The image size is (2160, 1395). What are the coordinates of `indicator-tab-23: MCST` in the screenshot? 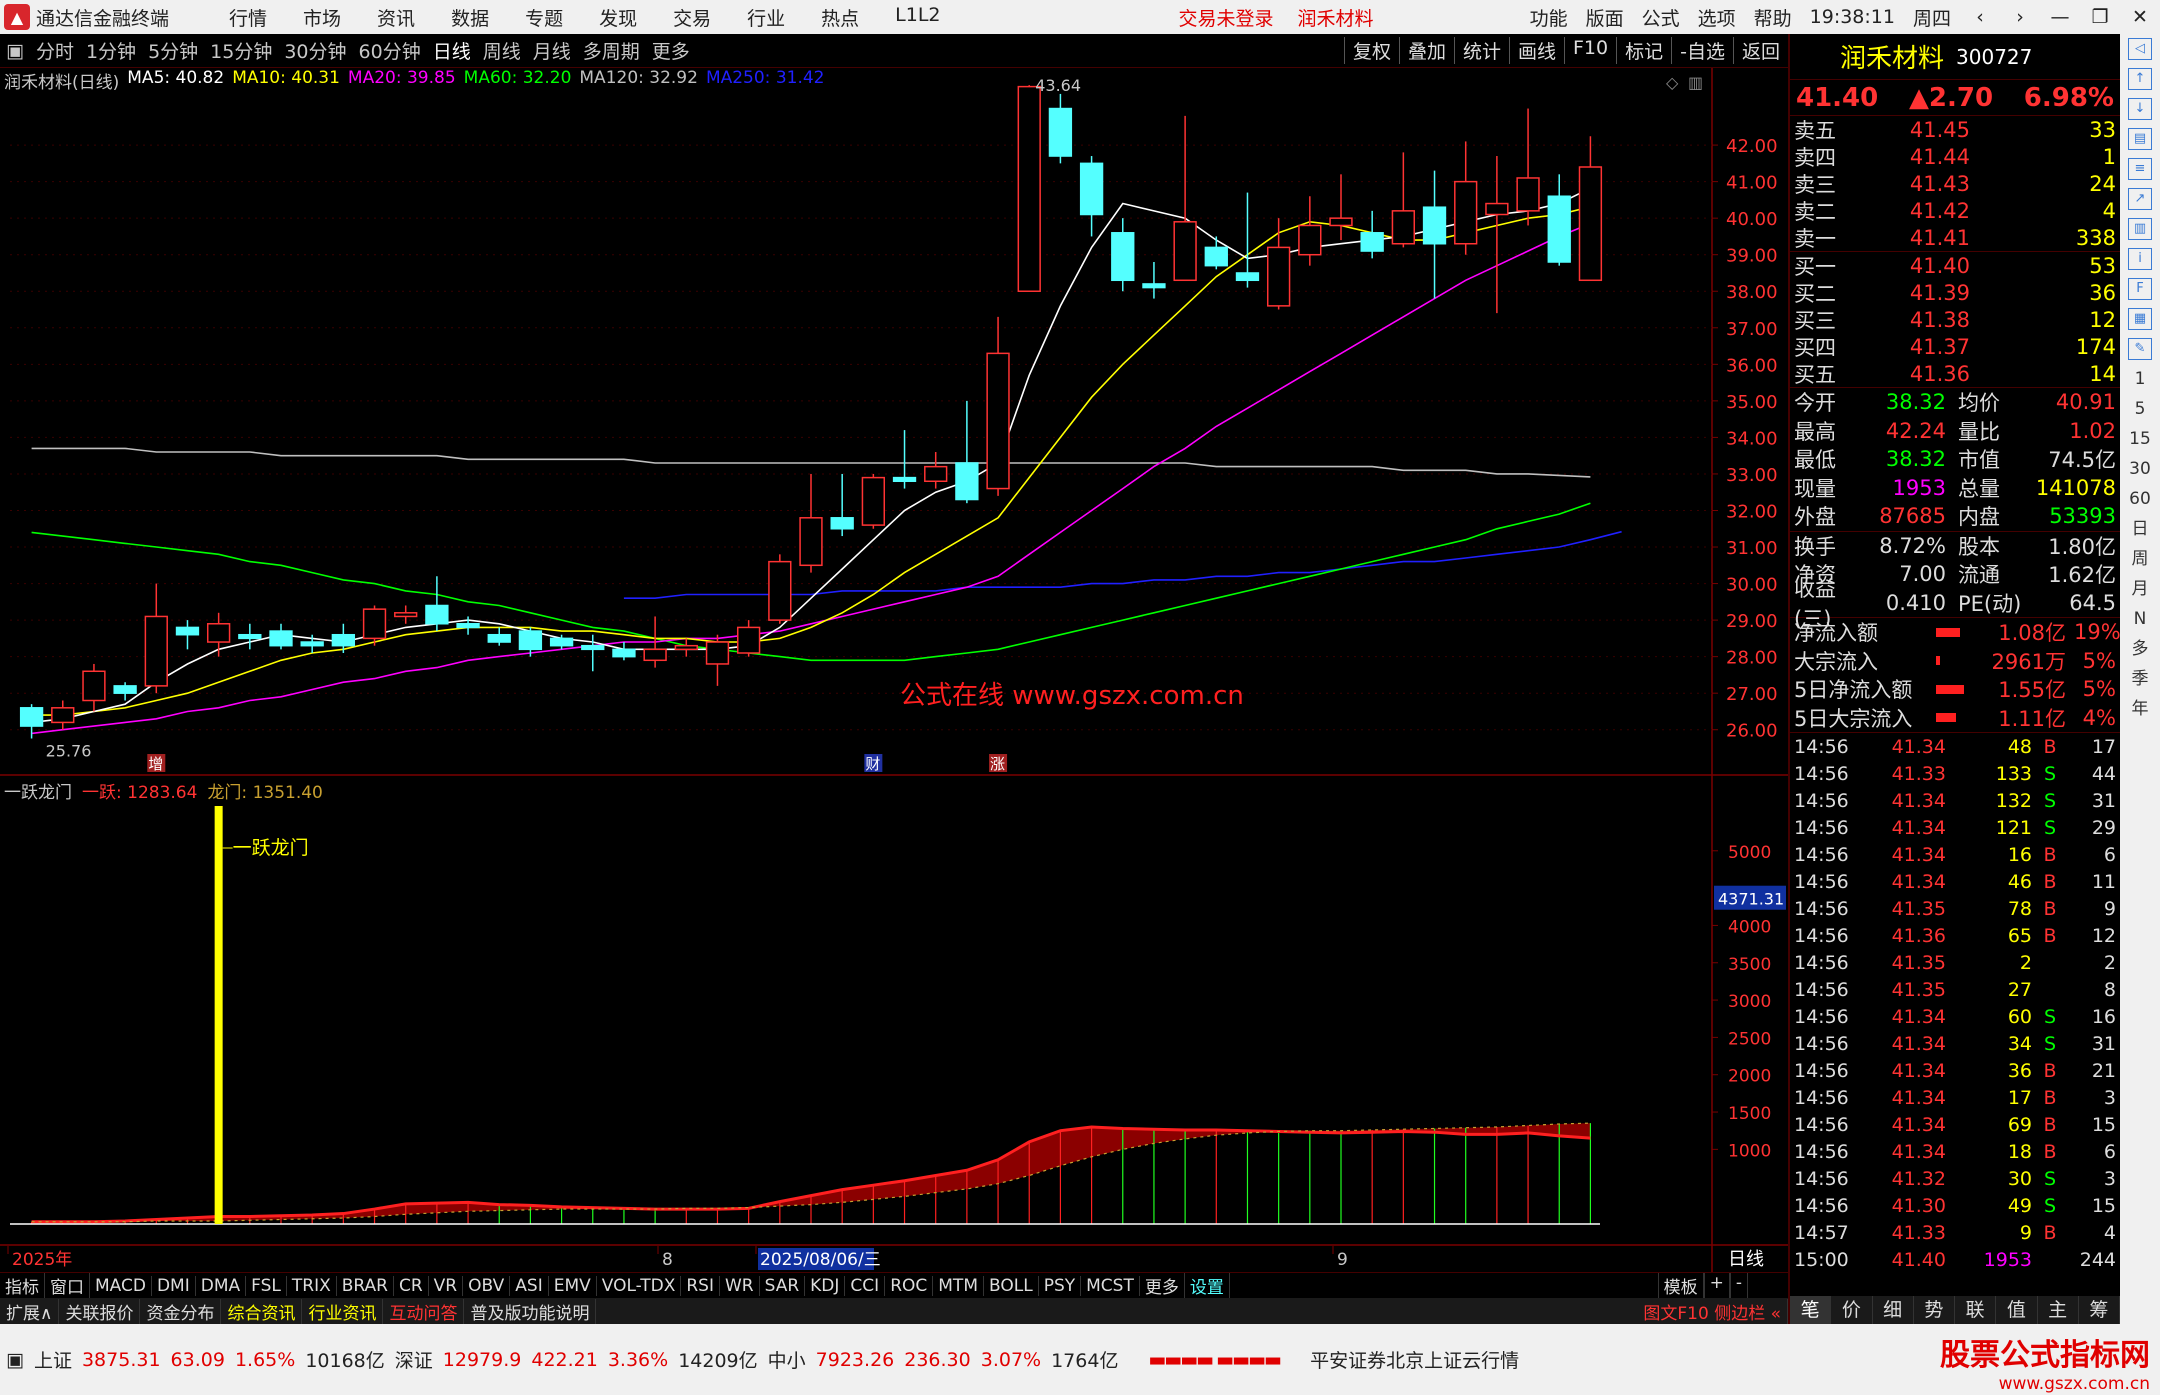 It's located at (1110, 1285).